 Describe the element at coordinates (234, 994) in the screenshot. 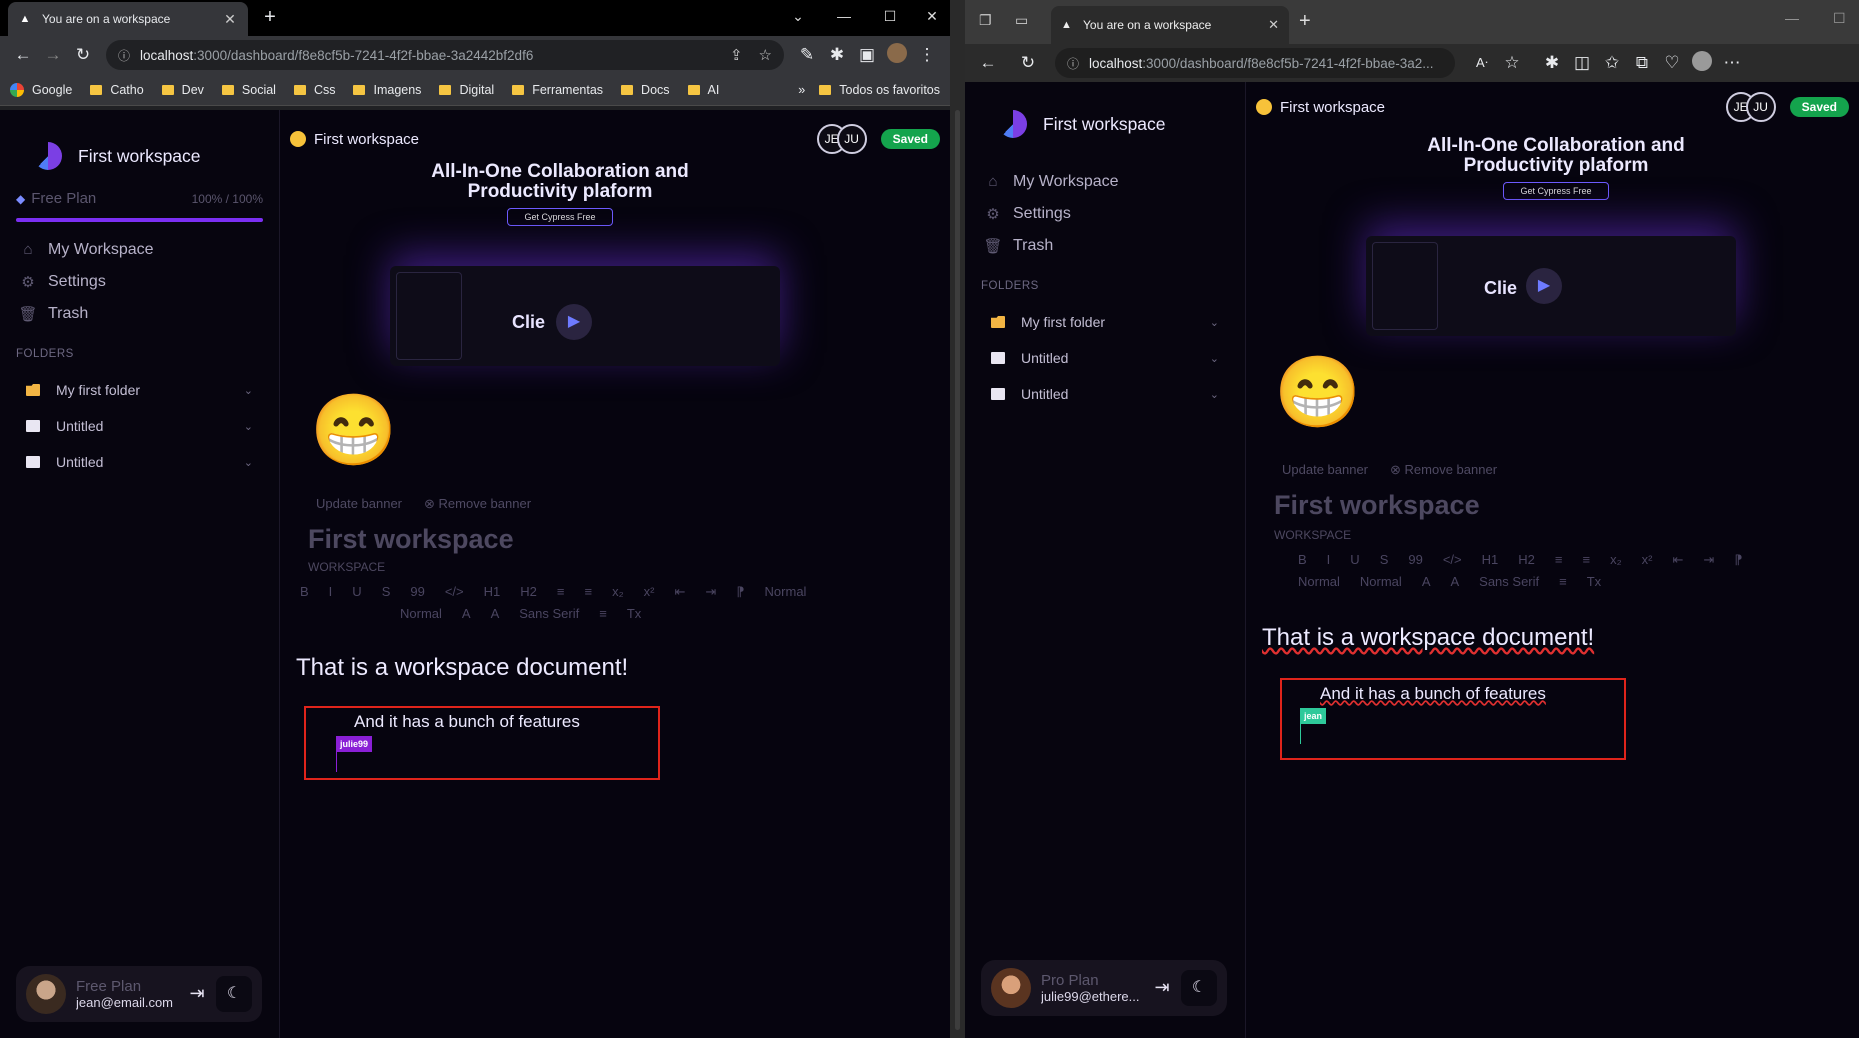

I see `moon-icon: ☾` at that location.